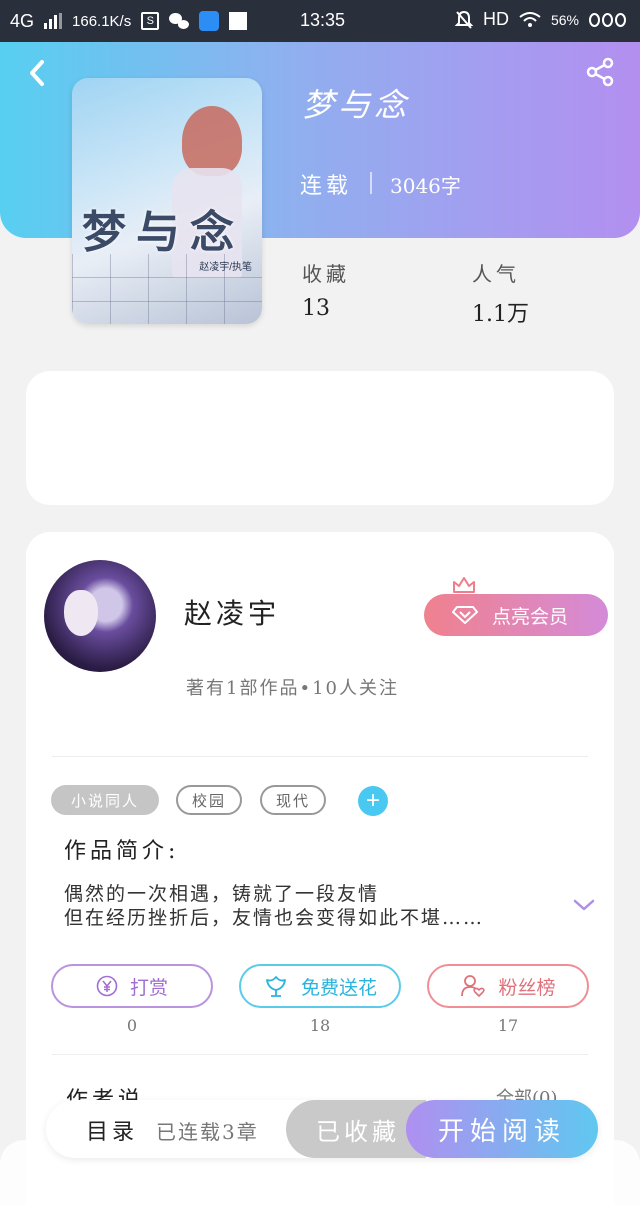 The width and height of the screenshot is (640, 1205). I want to click on avatar, so click(100, 616).